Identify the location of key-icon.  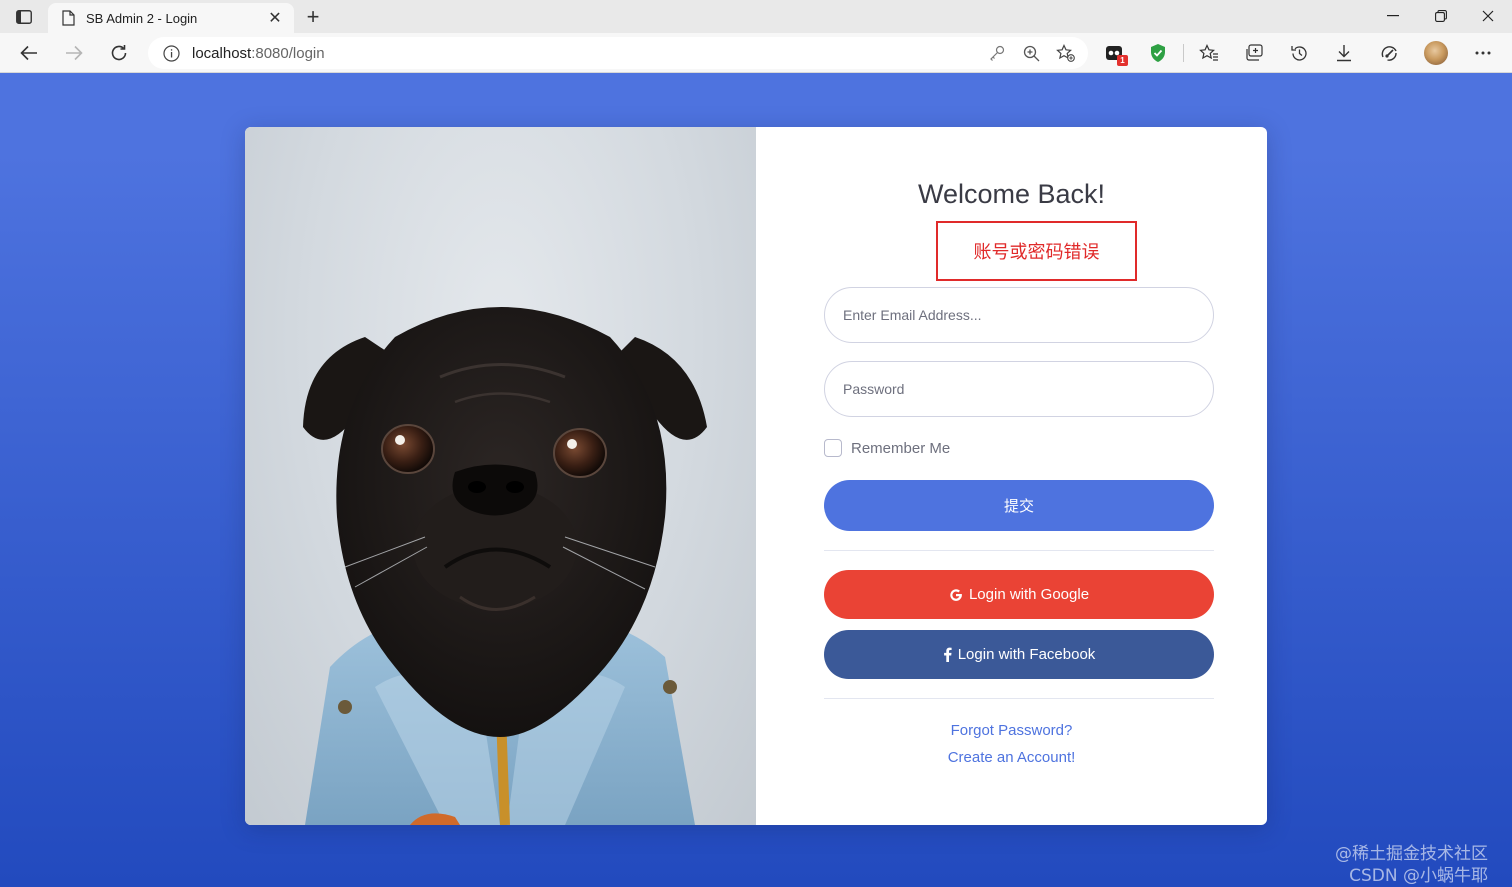
(997, 53).